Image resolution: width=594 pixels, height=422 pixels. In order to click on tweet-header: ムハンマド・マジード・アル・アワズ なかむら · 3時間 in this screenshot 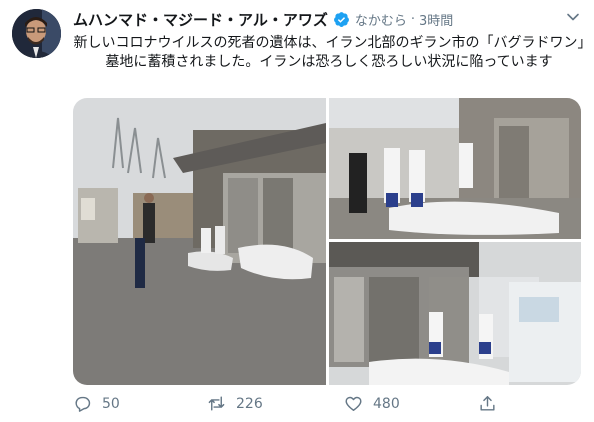, I will do `click(263, 19)`.